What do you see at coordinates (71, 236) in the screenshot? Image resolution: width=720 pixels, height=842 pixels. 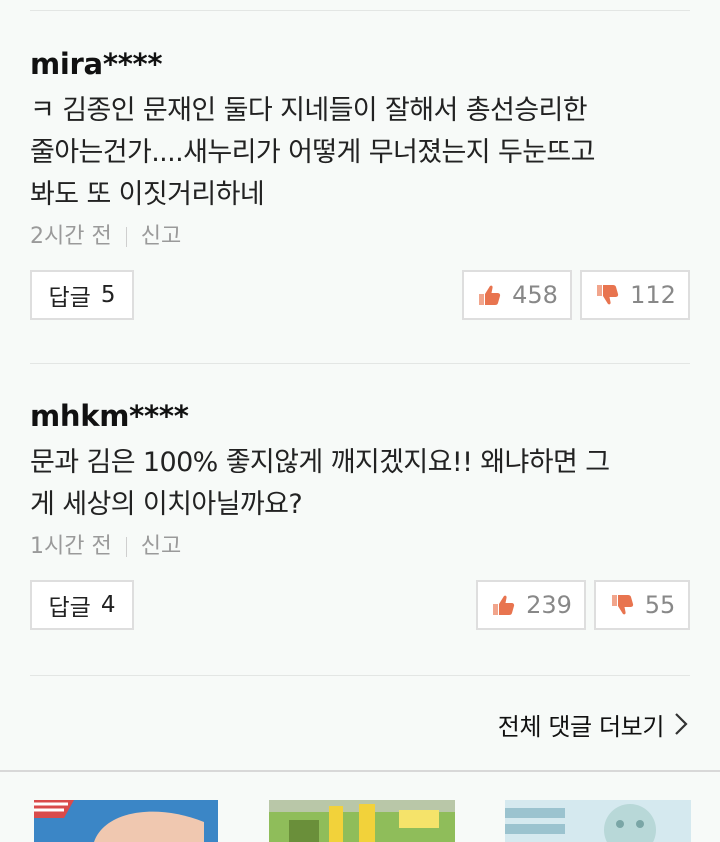 I see `comment-time: 2시간 전` at bounding box center [71, 236].